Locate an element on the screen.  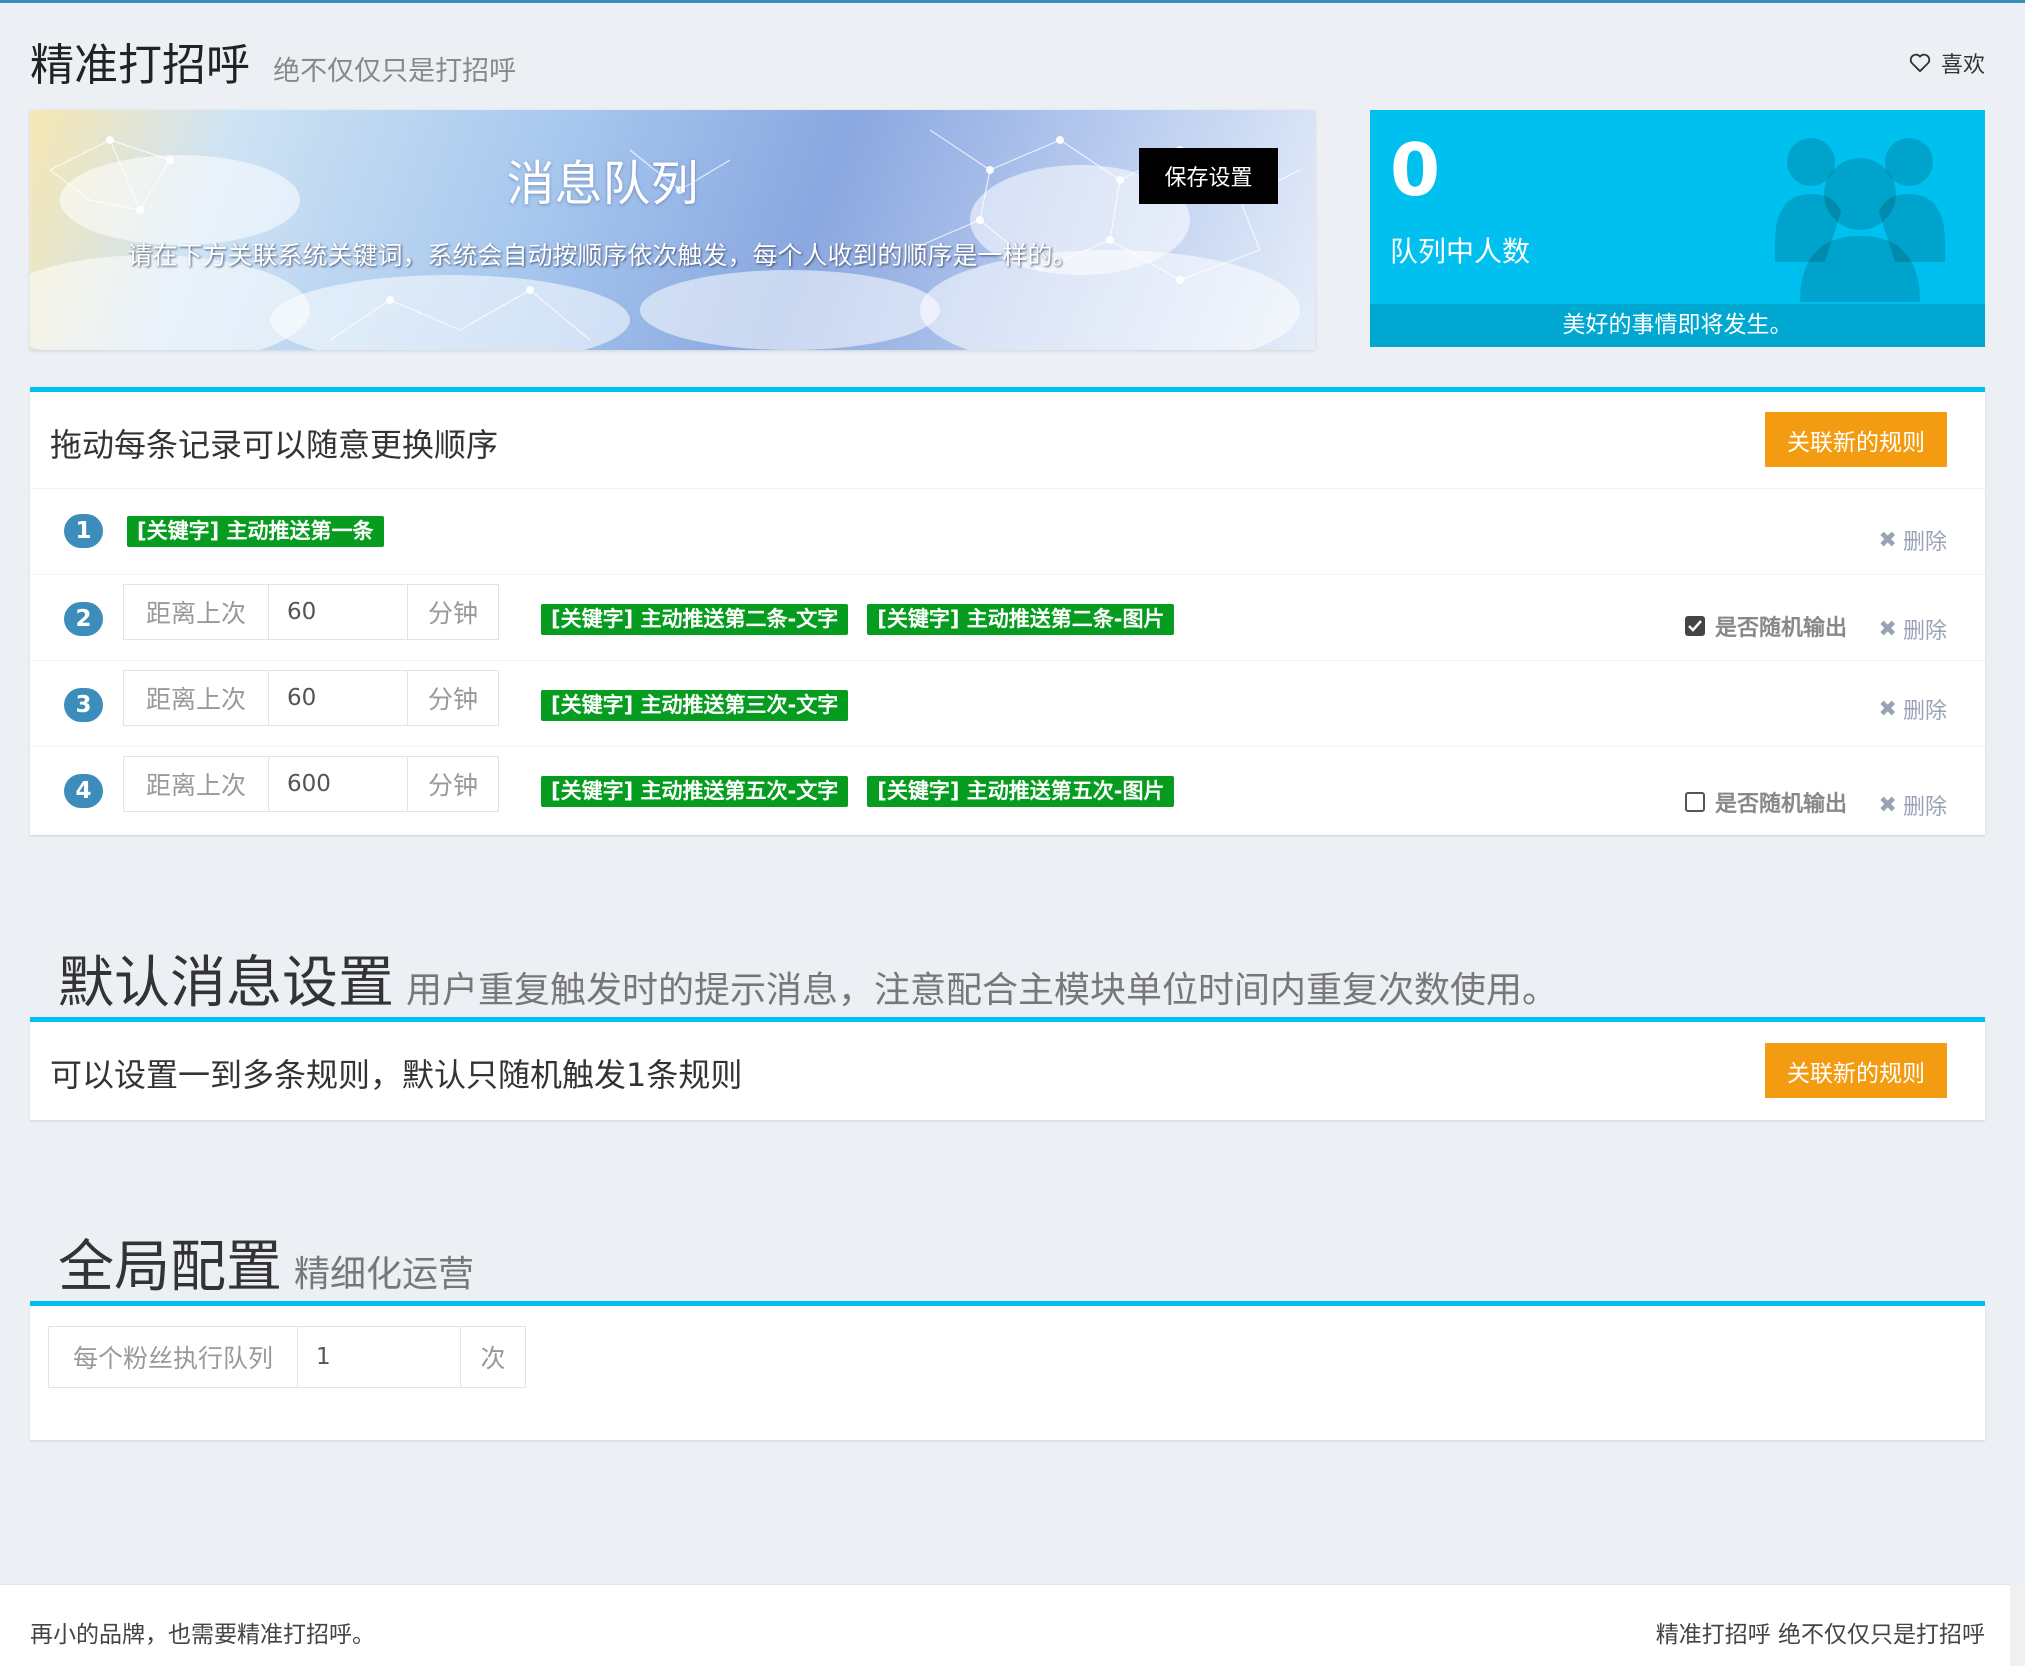
queue-rules-header: 拖动每条记录可以随意更换顺序 关联新的规则 is located at coordinates (1007, 440).